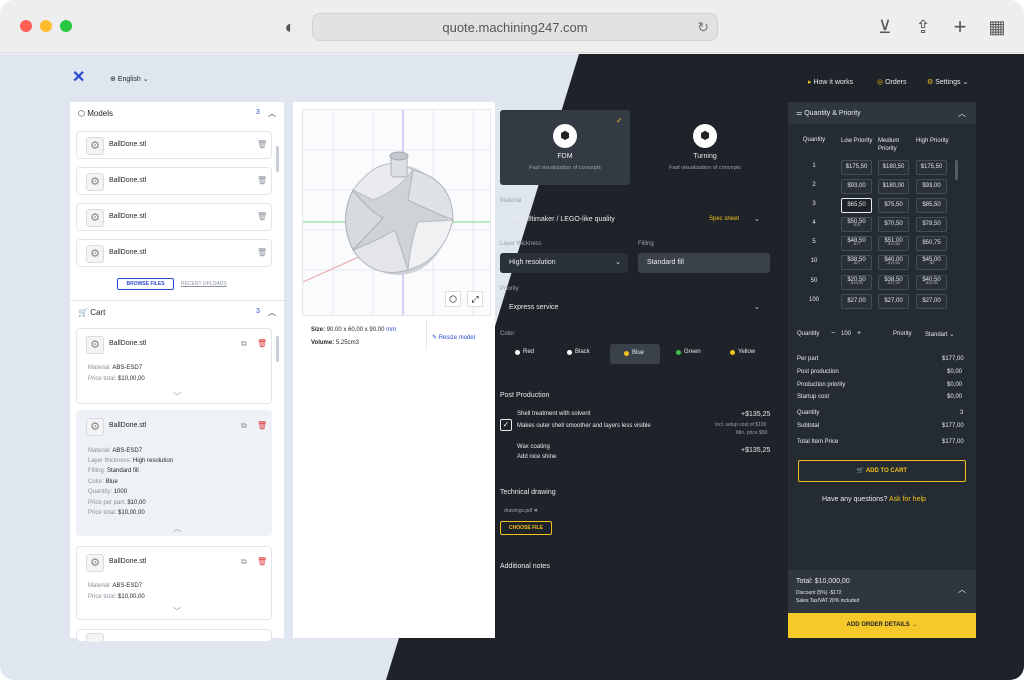 The height and width of the screenshot is (680, 1024). What do you see at coordinates (997, 27) in the screenshot?
I see `tab-overview-icon: ▦` at bounding box center [997, 27].